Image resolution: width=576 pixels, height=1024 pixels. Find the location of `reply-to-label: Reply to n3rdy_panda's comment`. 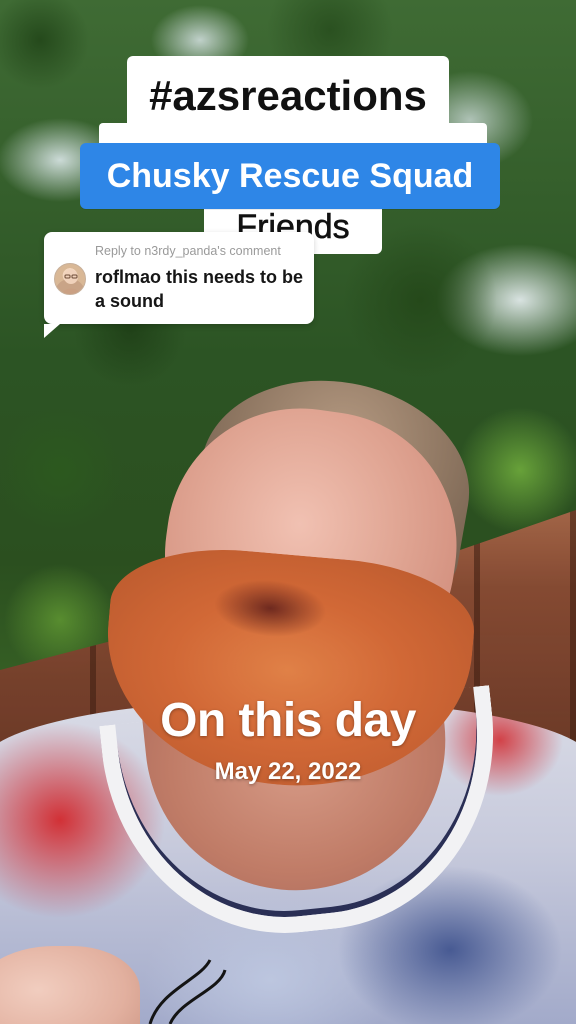

reply-to-label: Reply to n3rdy_panda's comment is located at coordinates (188, 251).